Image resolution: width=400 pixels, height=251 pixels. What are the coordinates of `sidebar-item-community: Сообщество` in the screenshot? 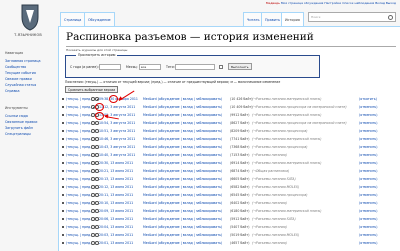 It's located at (15, 67).